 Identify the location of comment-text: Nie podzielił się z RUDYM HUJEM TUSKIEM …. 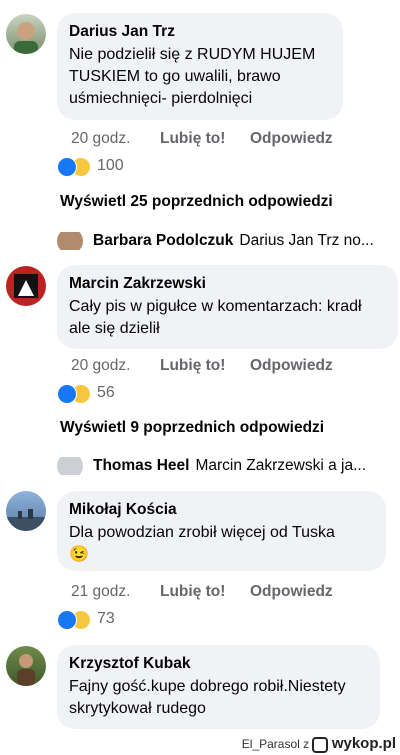
(192, 76).